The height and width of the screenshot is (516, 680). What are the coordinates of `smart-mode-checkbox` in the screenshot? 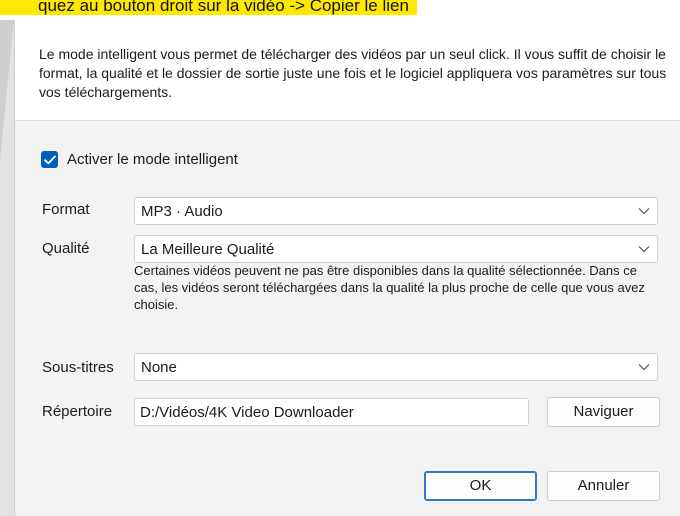 It's located at (49, 159).